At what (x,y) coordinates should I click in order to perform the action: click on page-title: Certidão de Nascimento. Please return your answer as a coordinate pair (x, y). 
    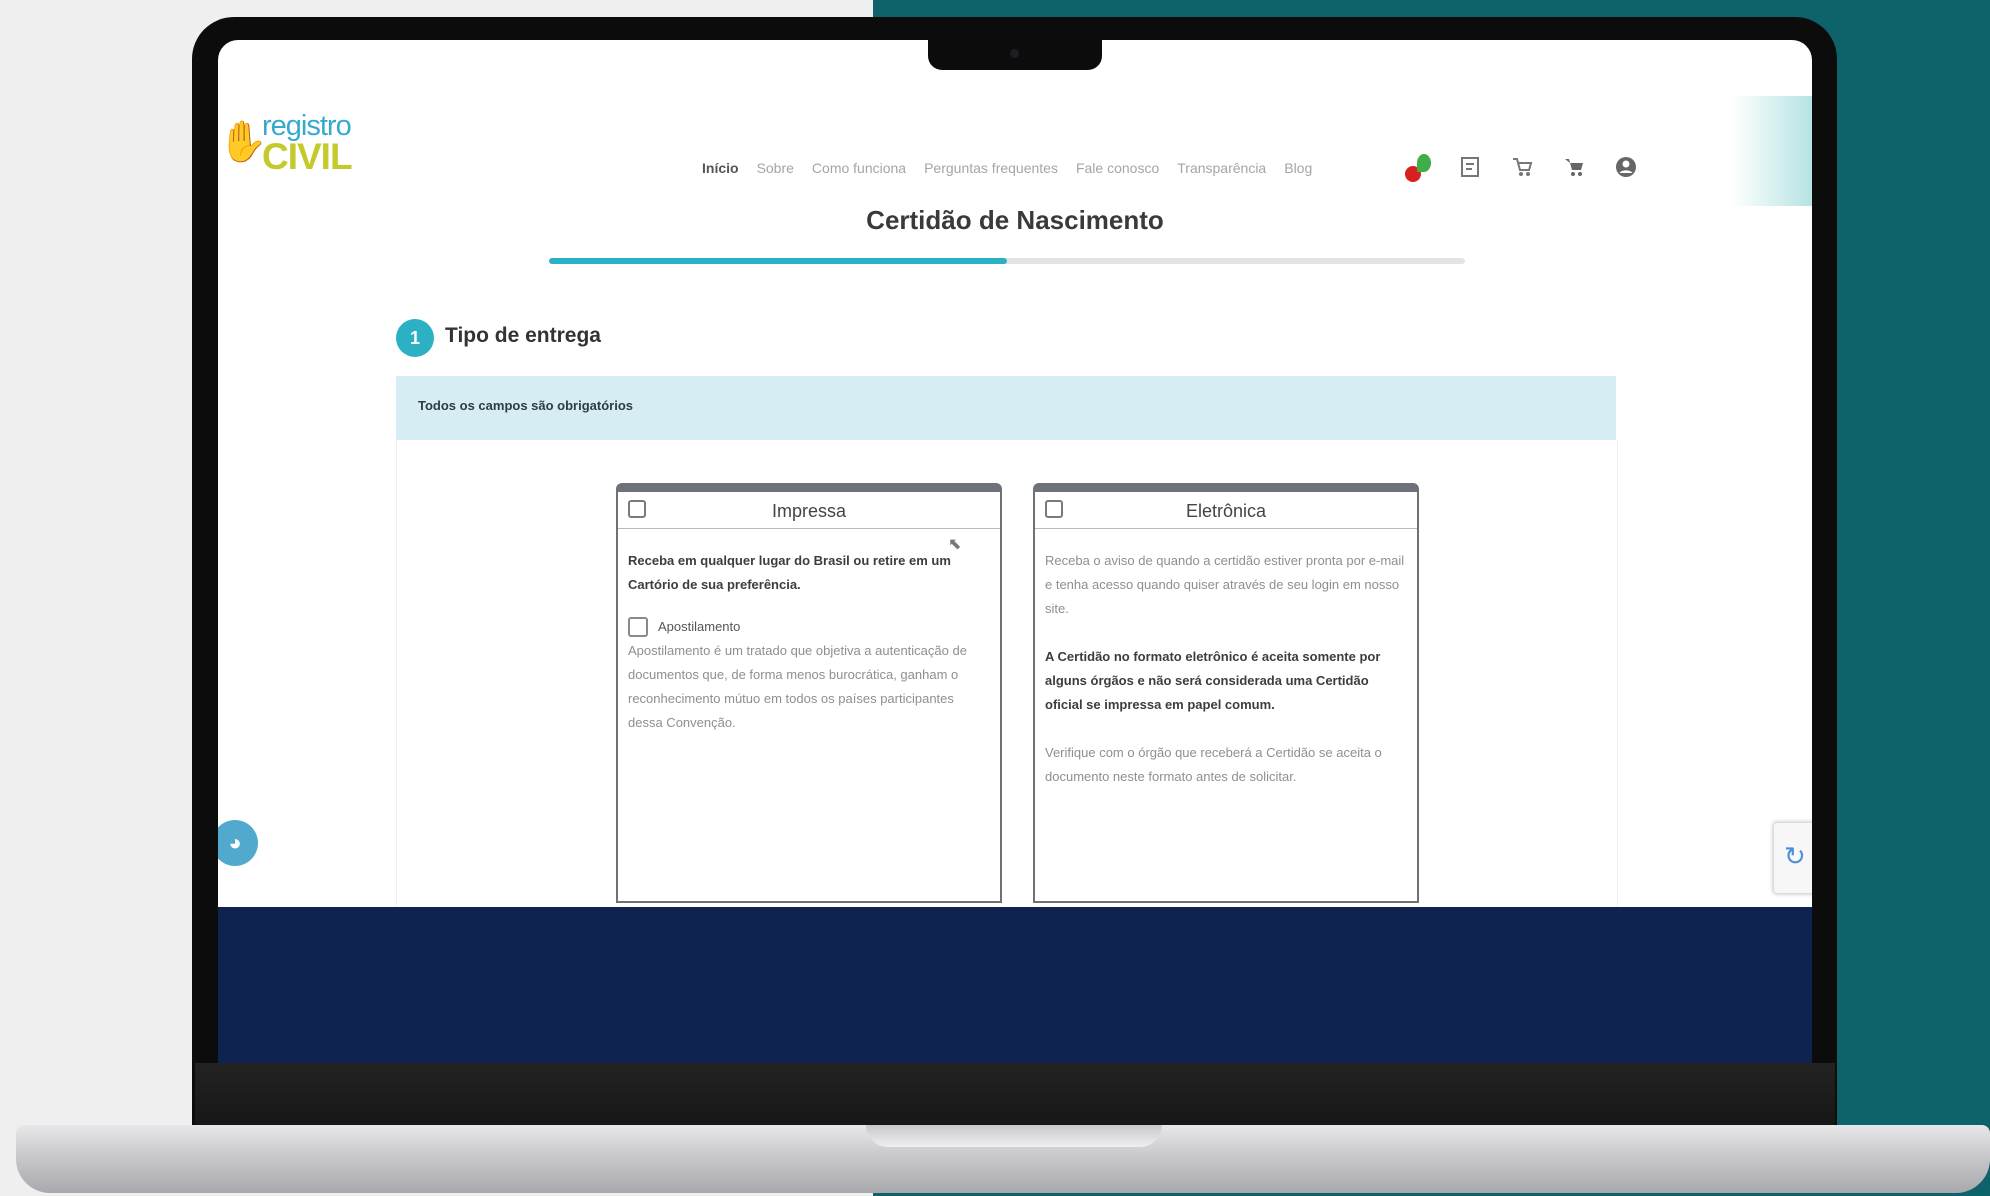
    Looking at the image, I should click on (1015, 220).